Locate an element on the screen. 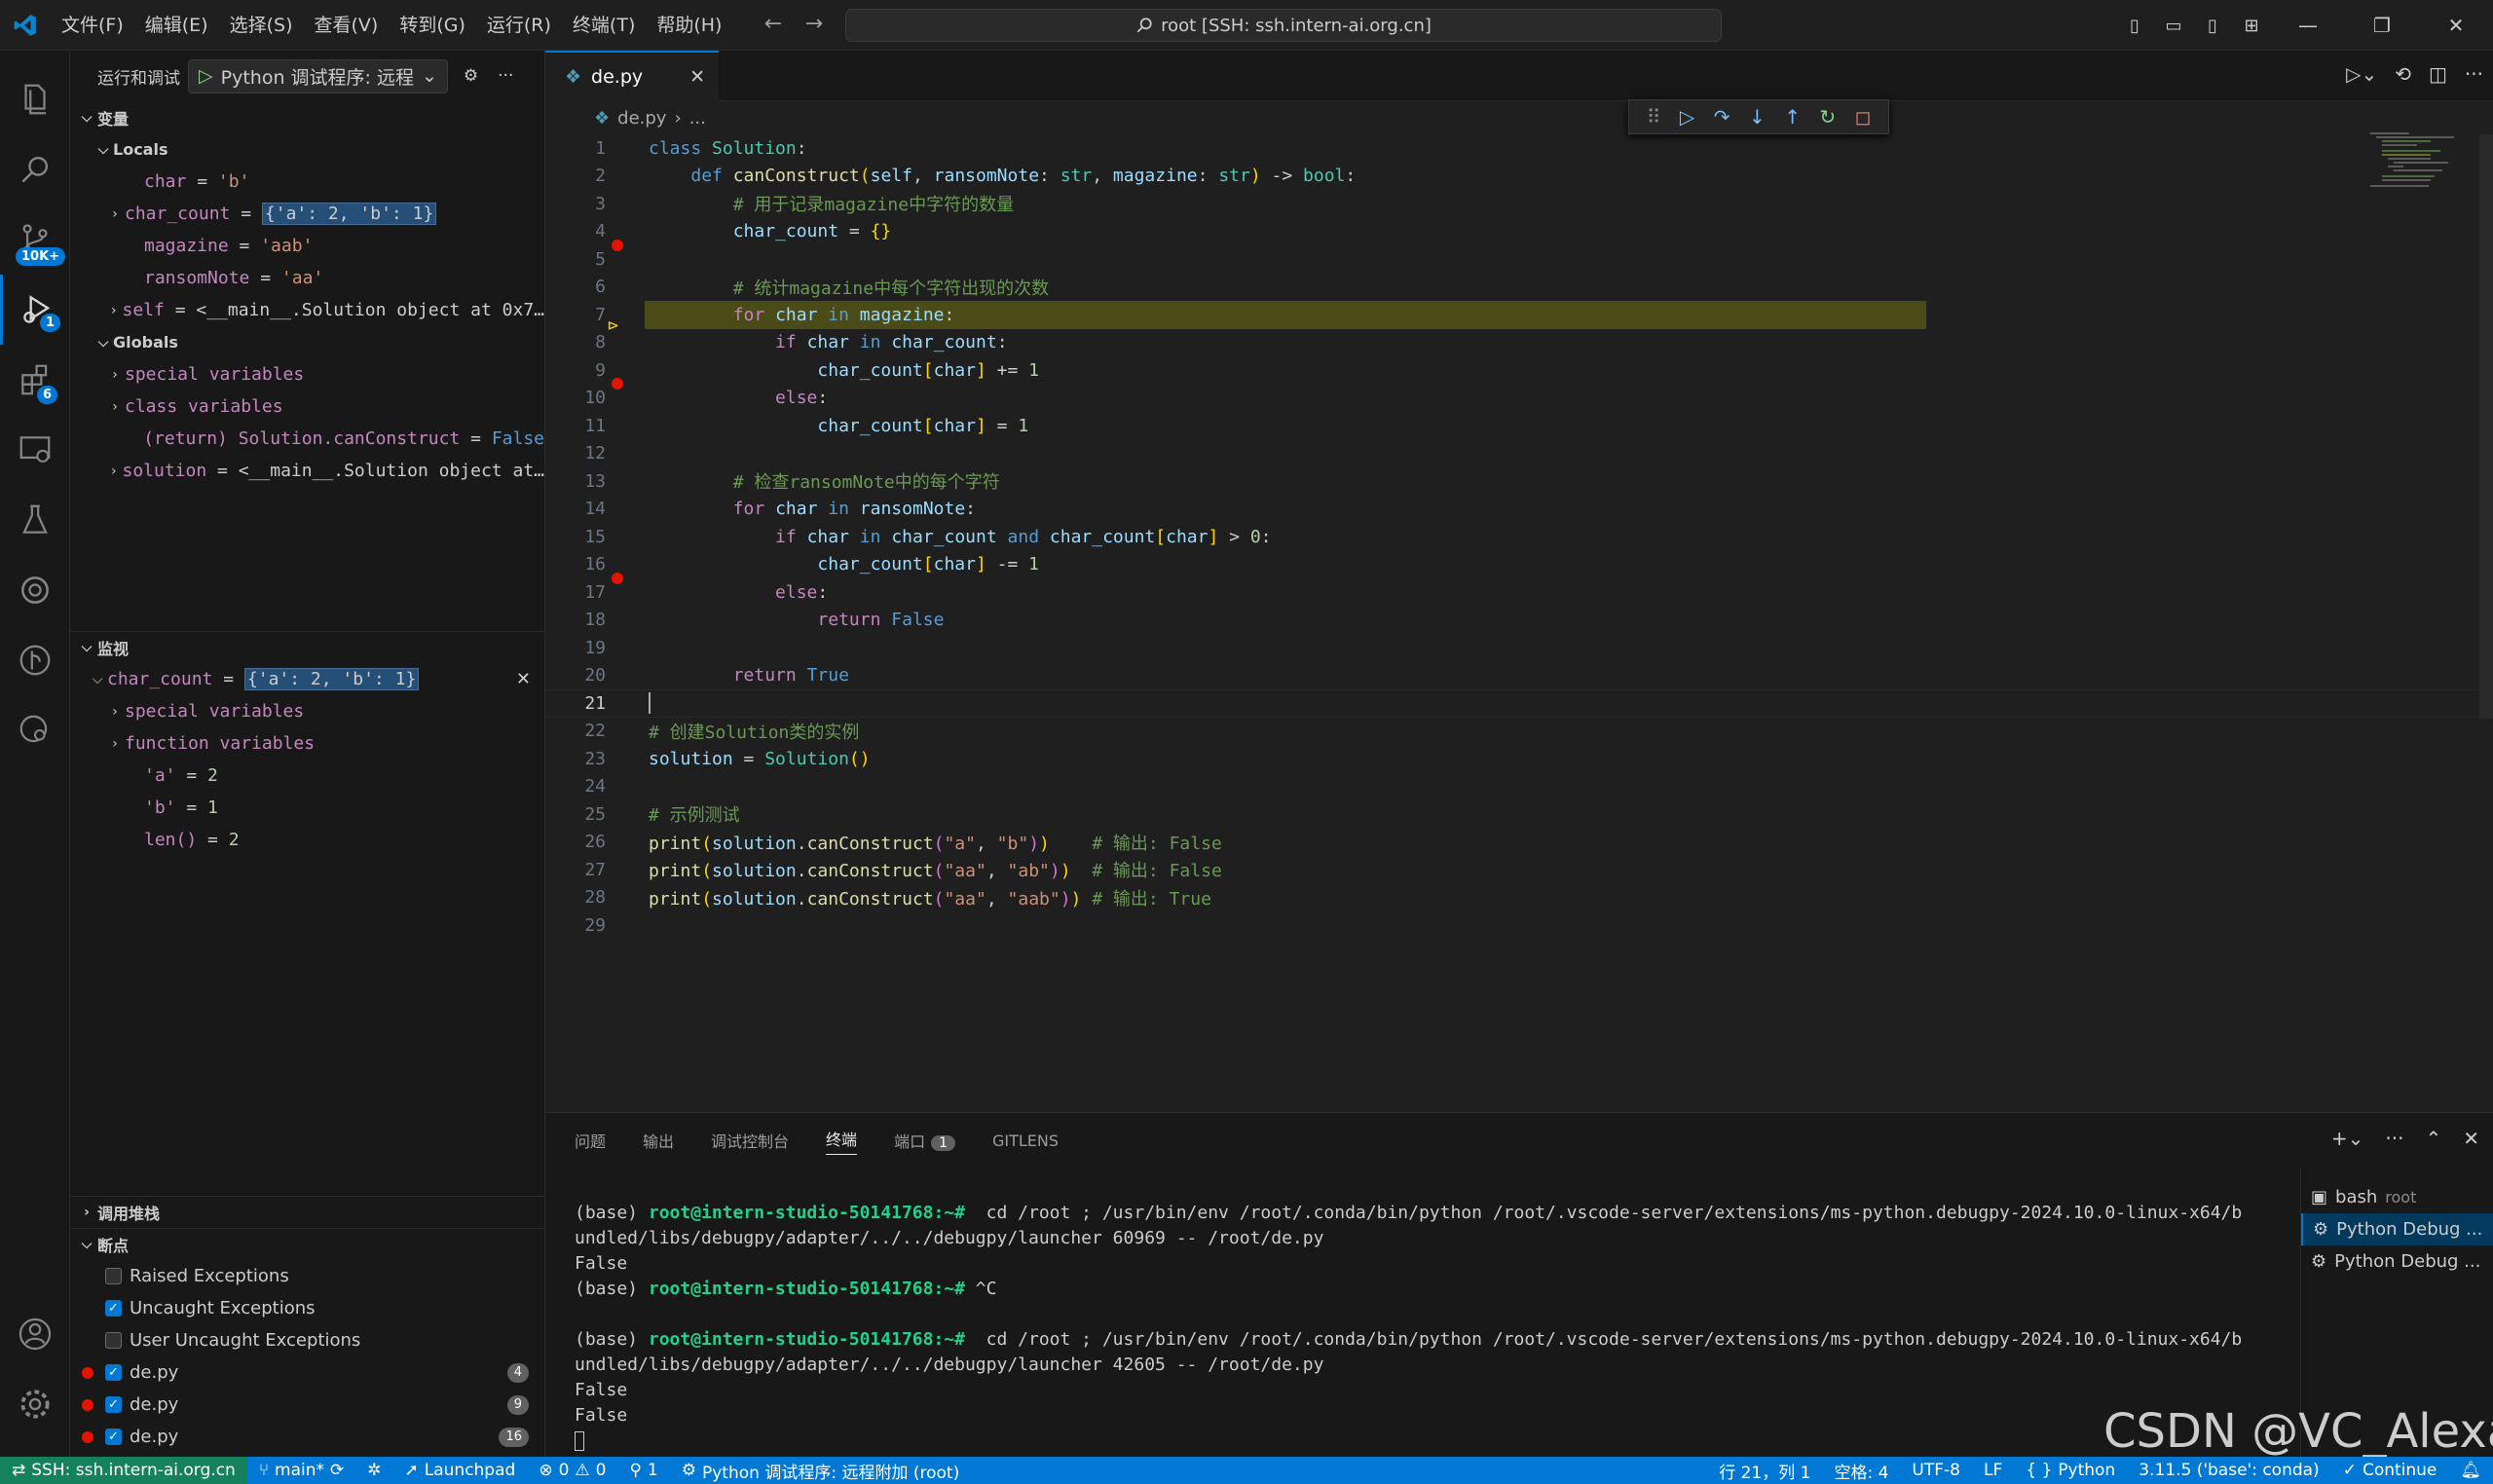 This screenshot has height=1484, width=2493. tab-gitlens: GITLENS is located at coordinates (1025, 1141).